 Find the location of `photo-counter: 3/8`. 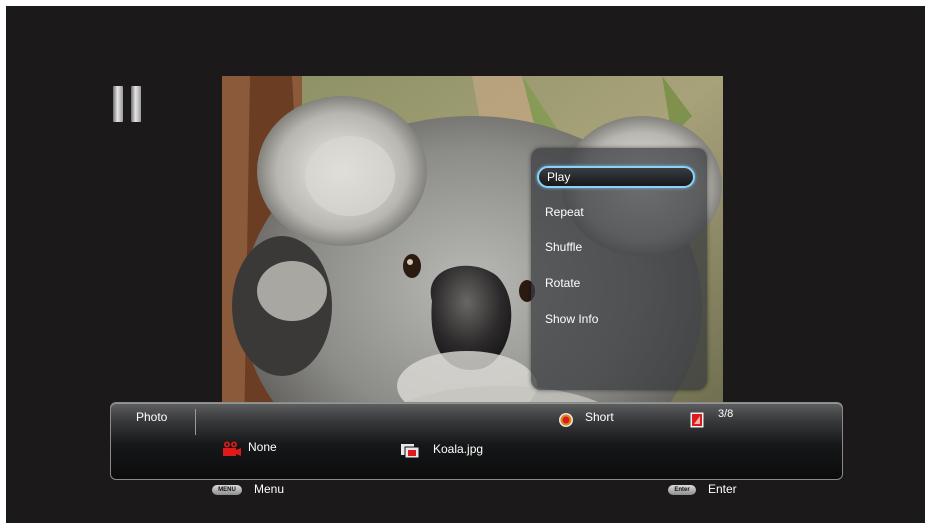

photo-counter: 3/8 is located at coordinates (726, 414).